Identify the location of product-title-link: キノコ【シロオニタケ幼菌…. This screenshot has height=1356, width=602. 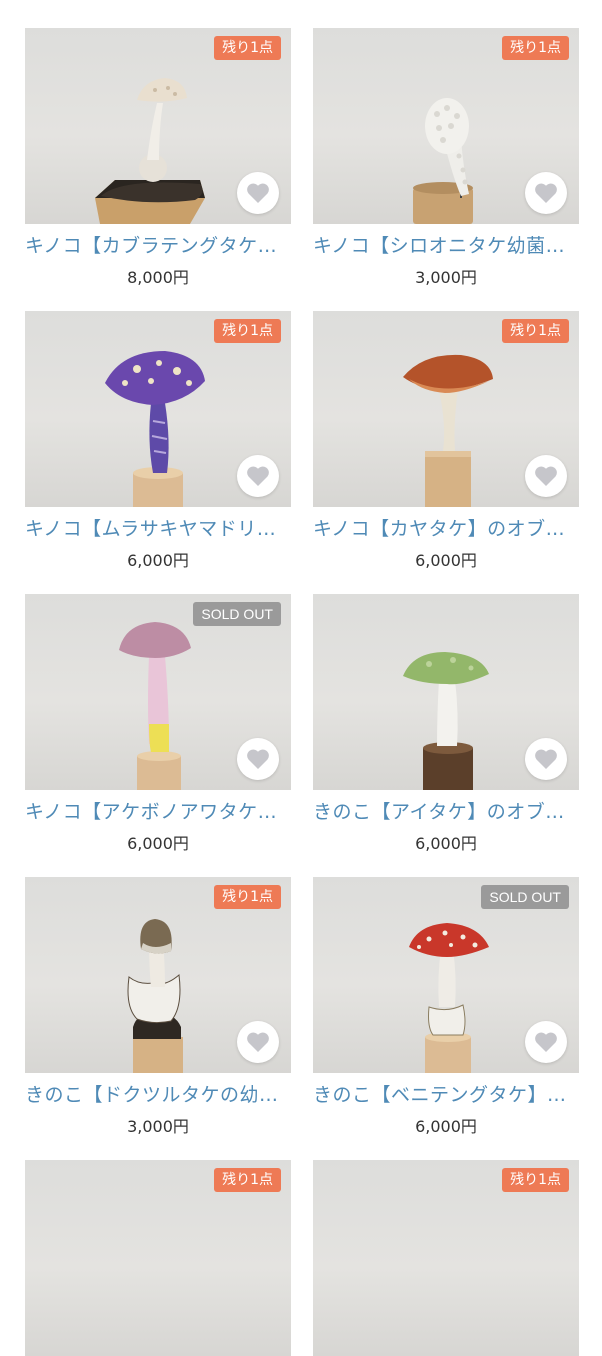
(446, 246).